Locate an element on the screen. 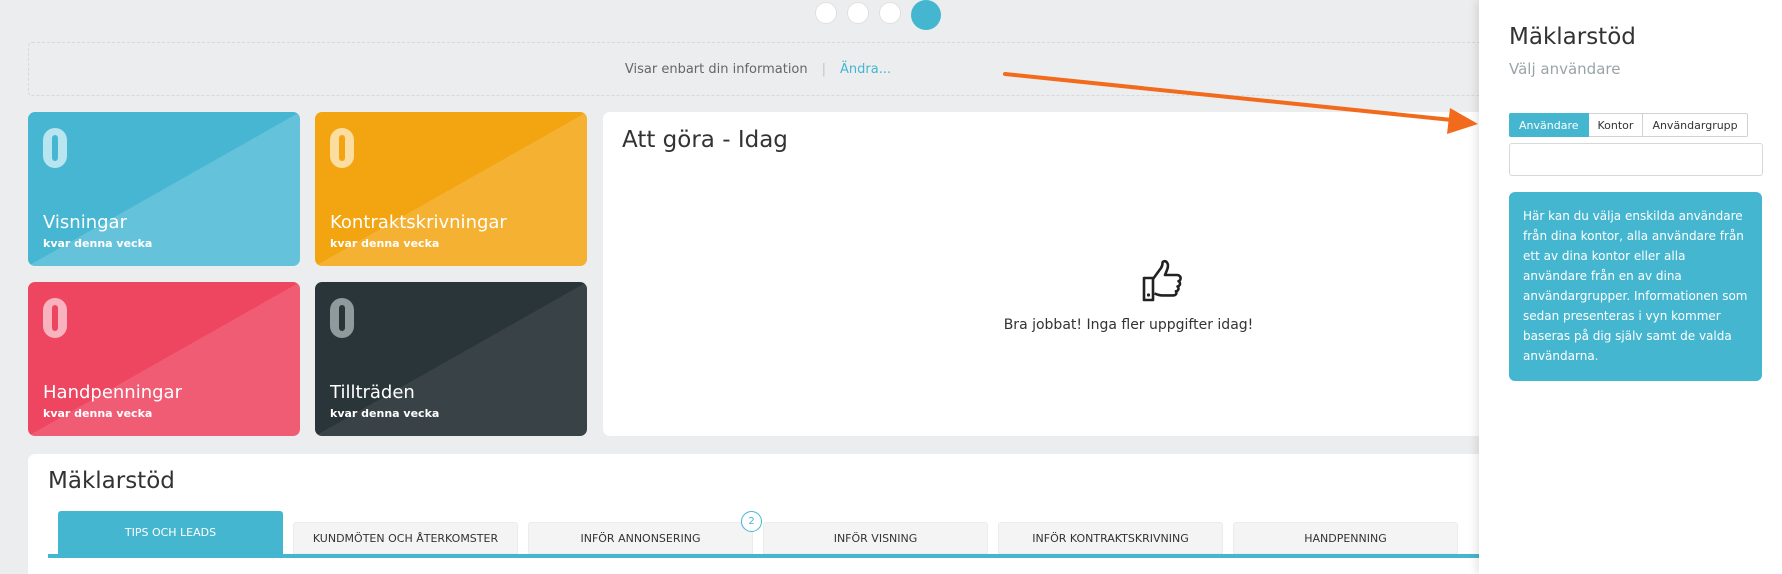  side-panel-subtitle: Välj användare is located at coordinates (1565, 69).